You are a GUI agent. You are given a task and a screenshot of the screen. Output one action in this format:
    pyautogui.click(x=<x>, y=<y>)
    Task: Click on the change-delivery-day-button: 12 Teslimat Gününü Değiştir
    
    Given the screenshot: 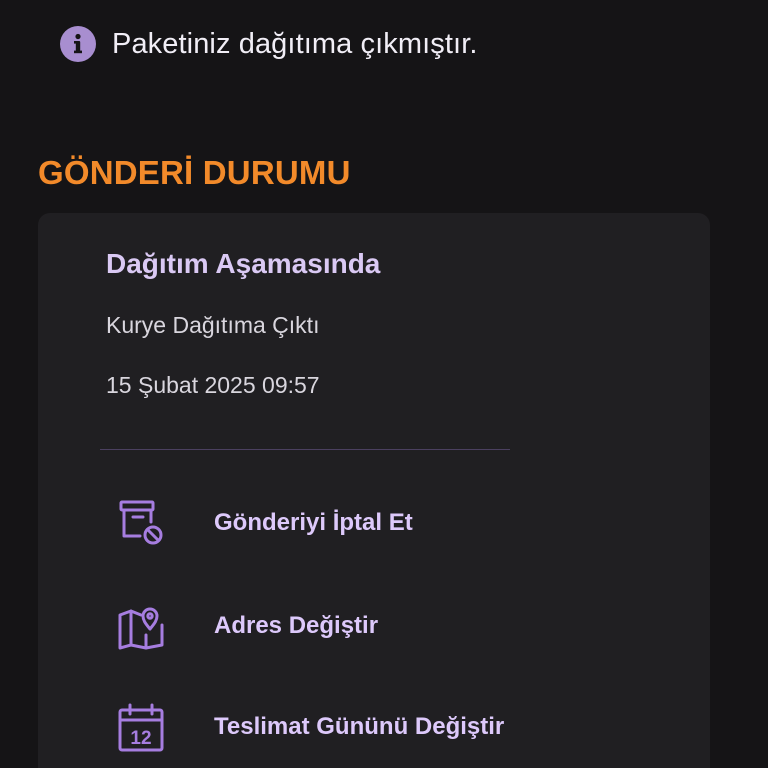 What is the action you would take?
    pyautogui.click(x=396, y=727)
    